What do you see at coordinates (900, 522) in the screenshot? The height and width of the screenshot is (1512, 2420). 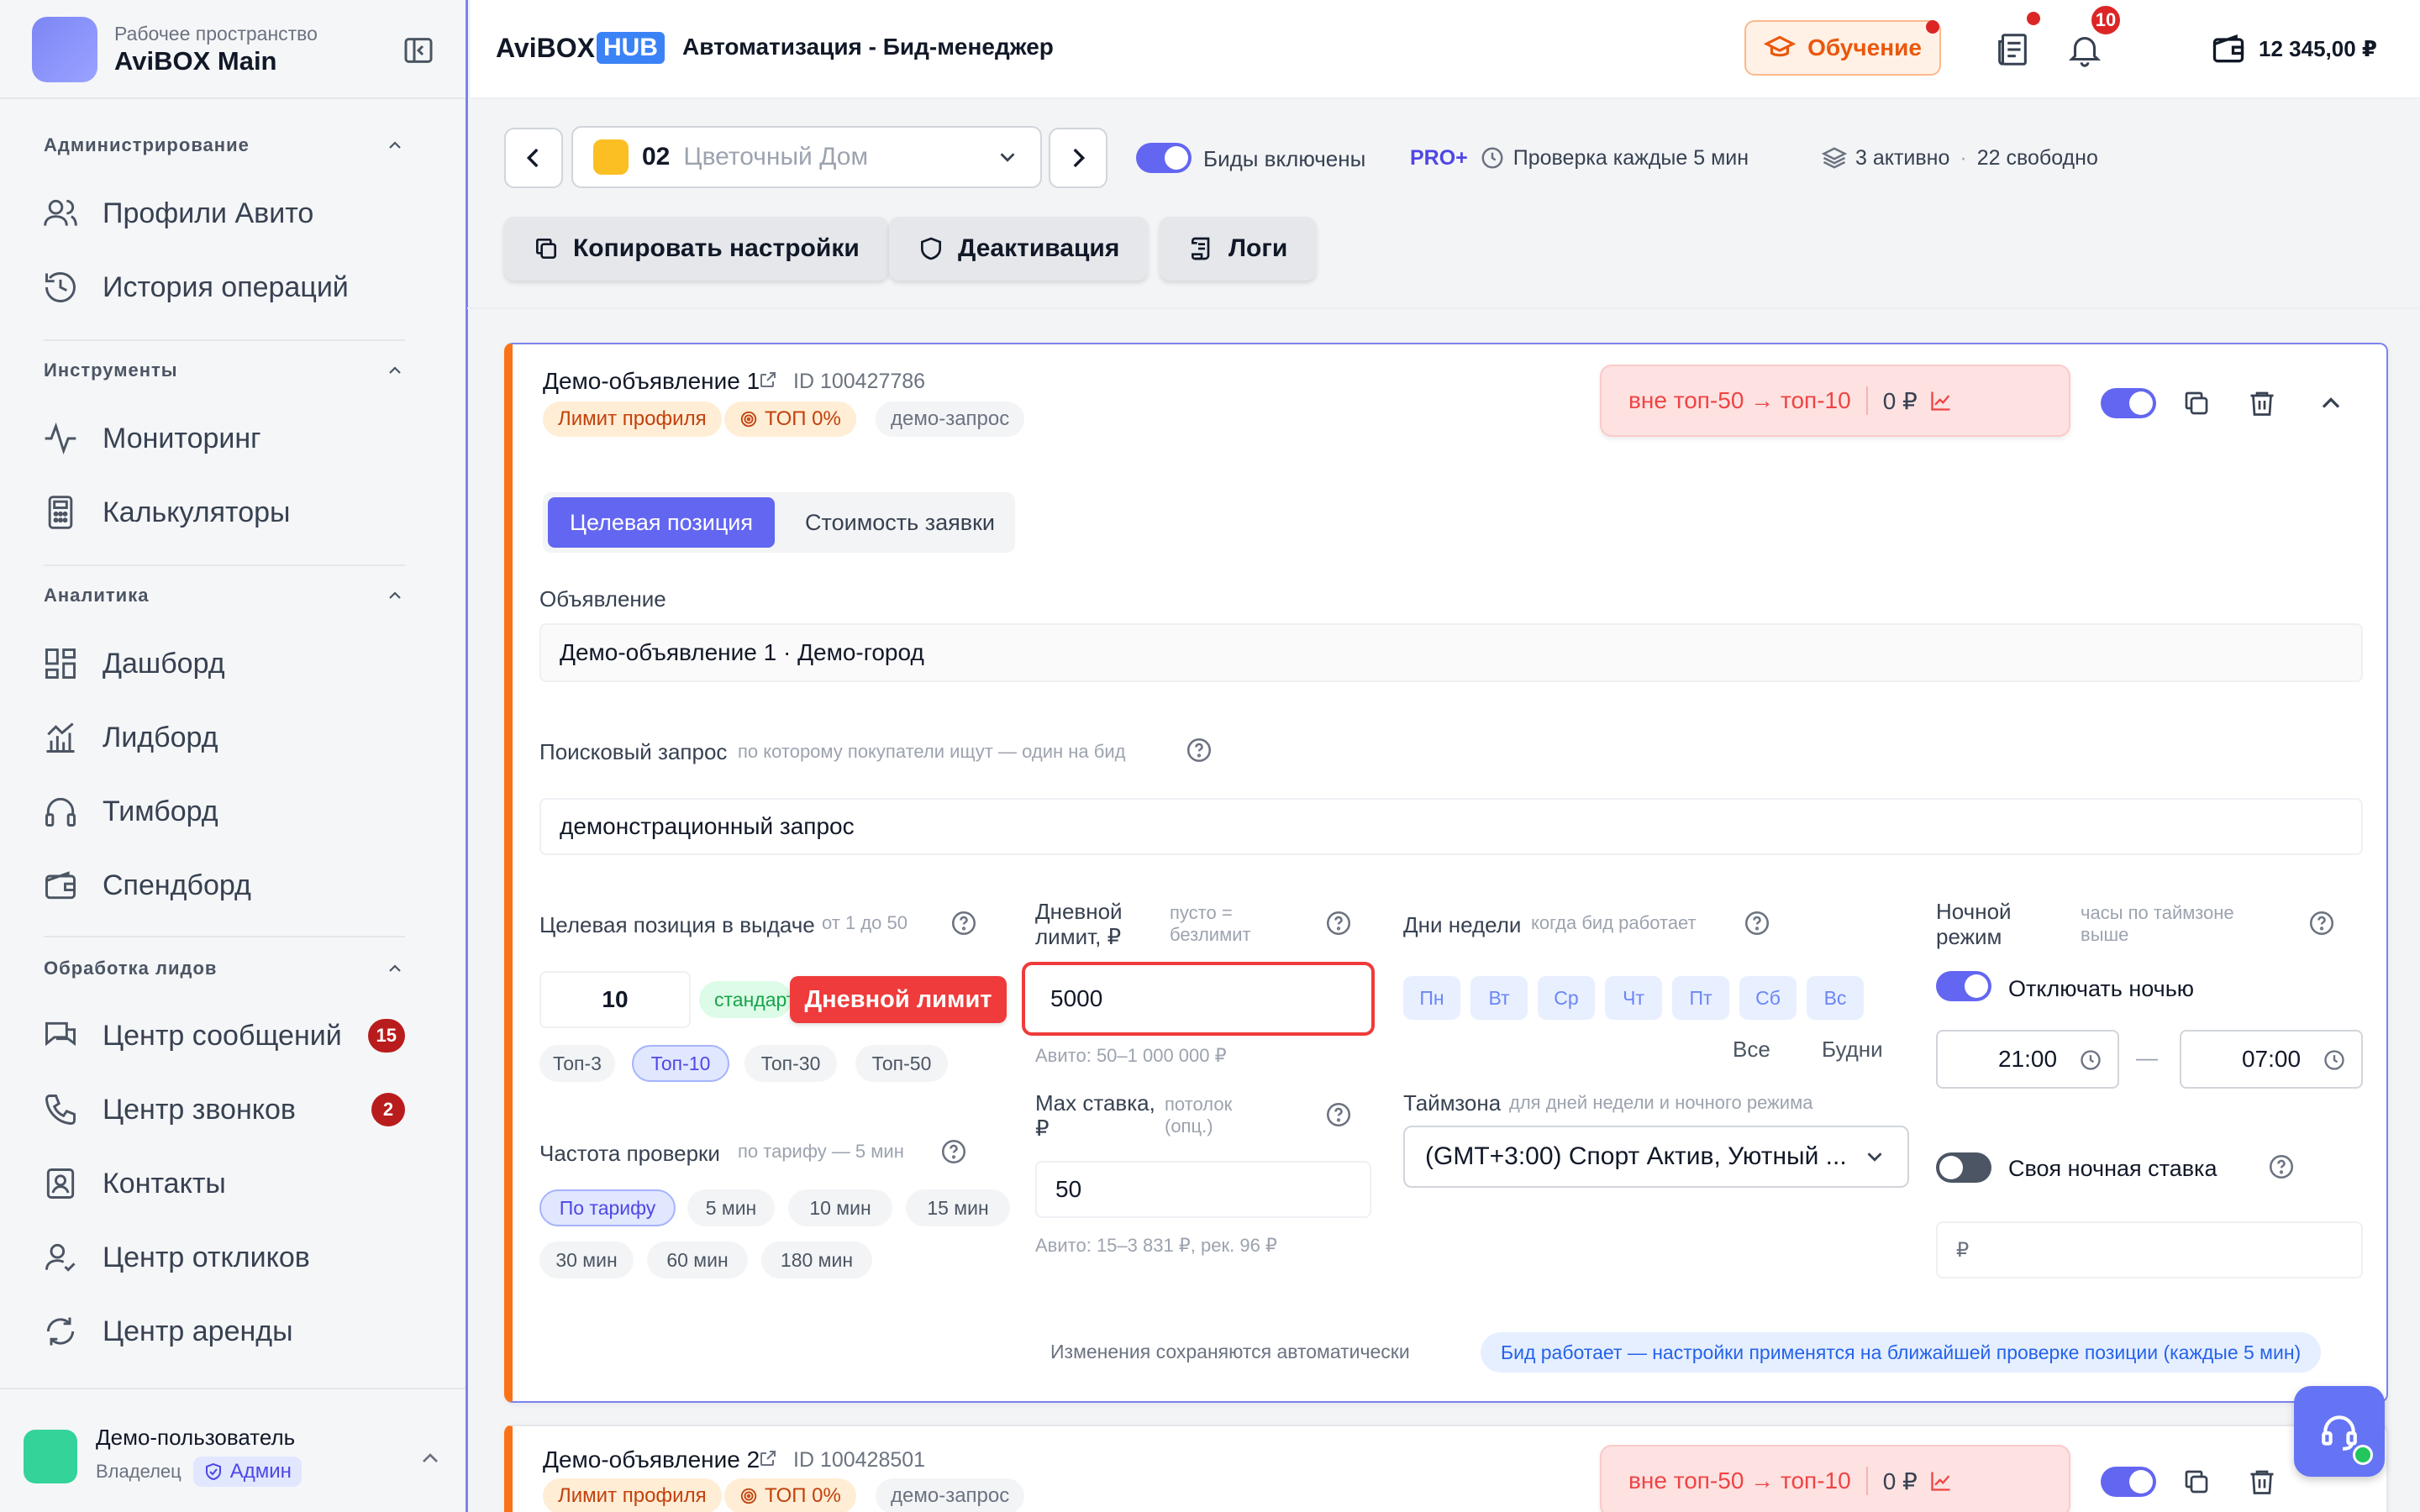 I see `tab-lead-cost: Стоимость заявки` at bounding box center [900, 522].